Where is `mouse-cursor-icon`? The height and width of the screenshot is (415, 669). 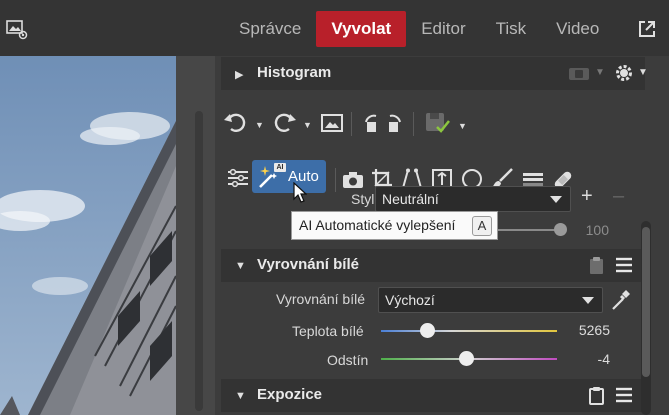
mouse-cursor-icon is located at coordinates (300, 192).